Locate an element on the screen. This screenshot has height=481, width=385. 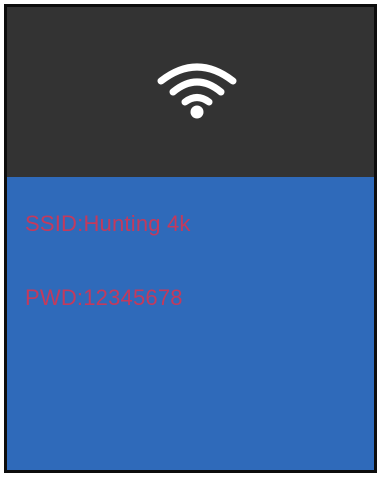
ssid-text: SSID:Hunting 4k is located at coordinates (108, 223).